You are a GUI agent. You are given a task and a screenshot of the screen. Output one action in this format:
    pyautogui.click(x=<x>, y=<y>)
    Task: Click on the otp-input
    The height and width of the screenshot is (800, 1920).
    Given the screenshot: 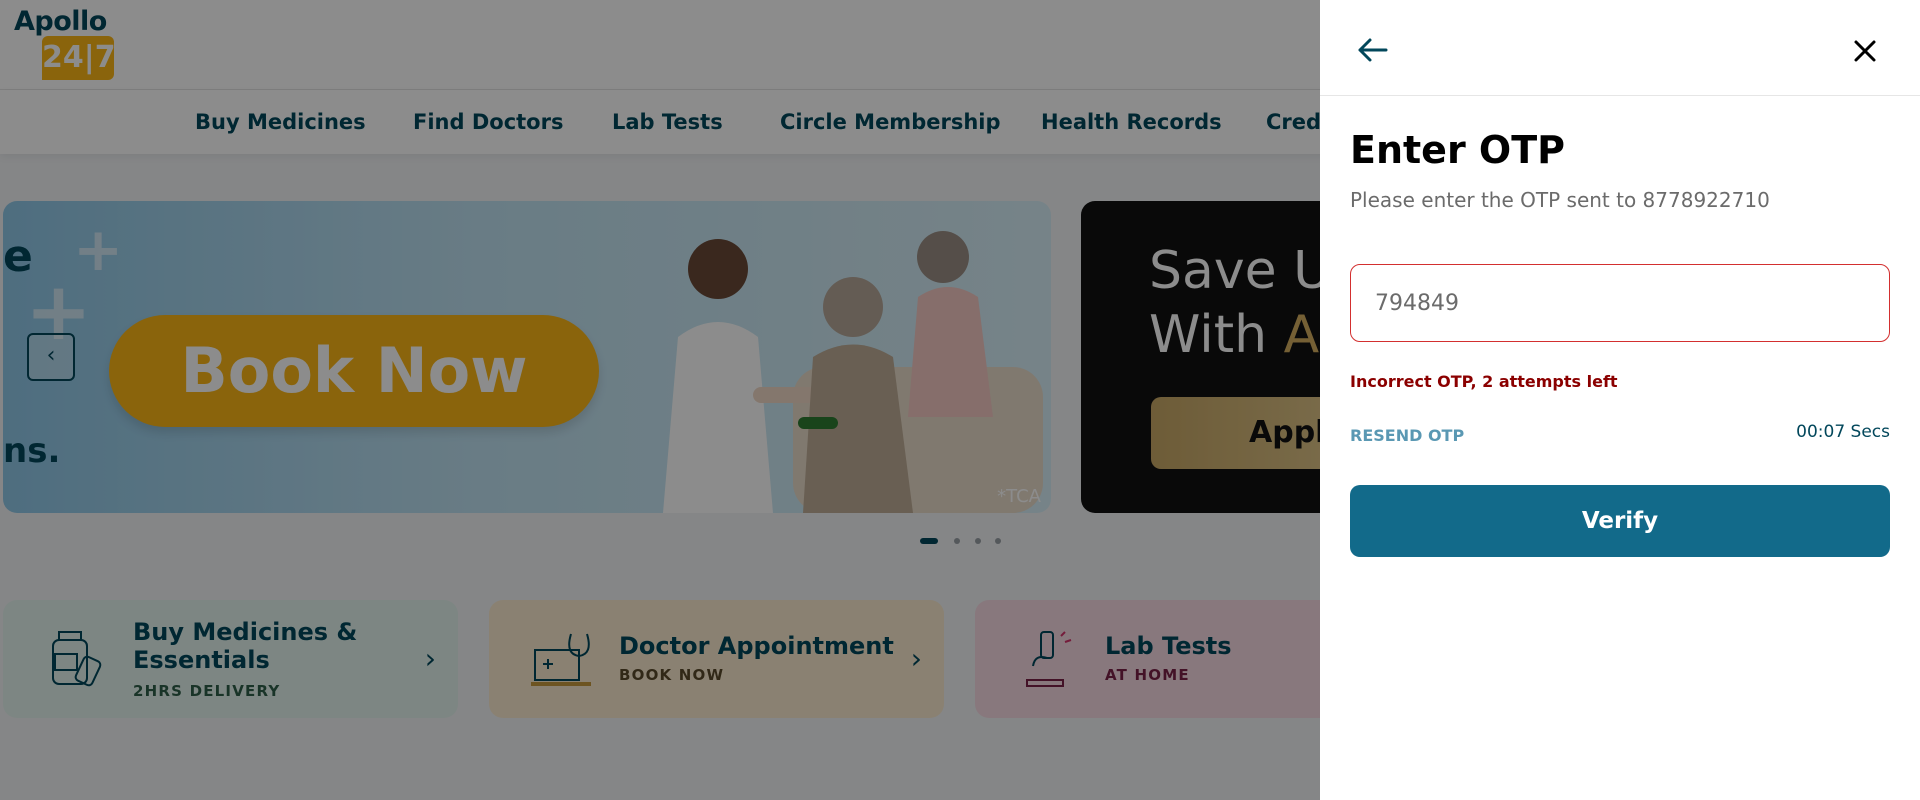 What is the action you would take?
    pyautogui.click(x=1620, y=303)
    